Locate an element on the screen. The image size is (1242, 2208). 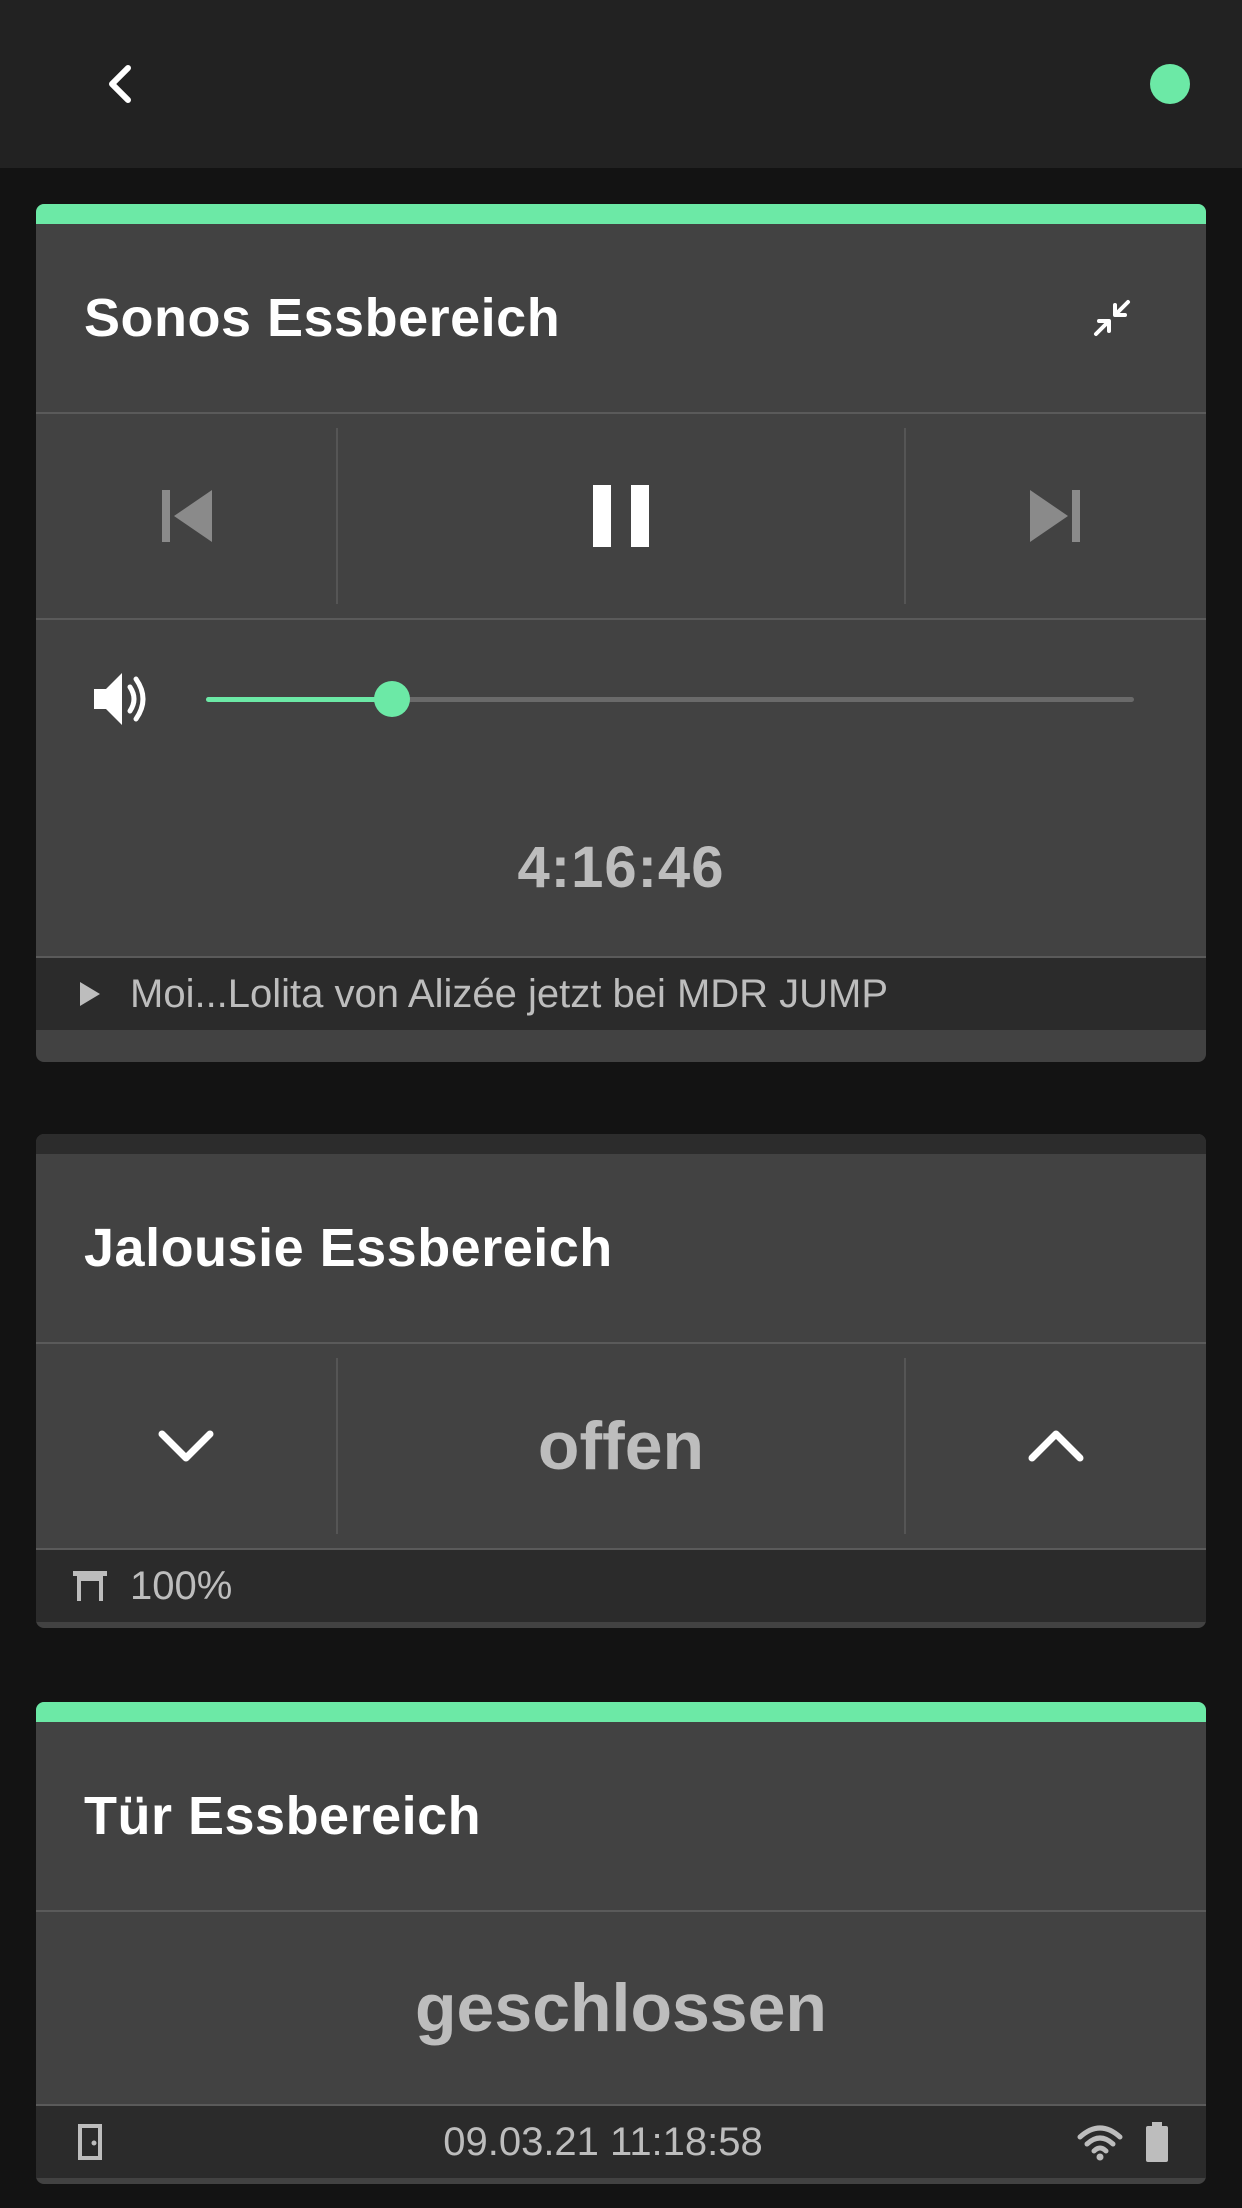
card-header: Tür Essbereich is located at coordinates (621, 1817).